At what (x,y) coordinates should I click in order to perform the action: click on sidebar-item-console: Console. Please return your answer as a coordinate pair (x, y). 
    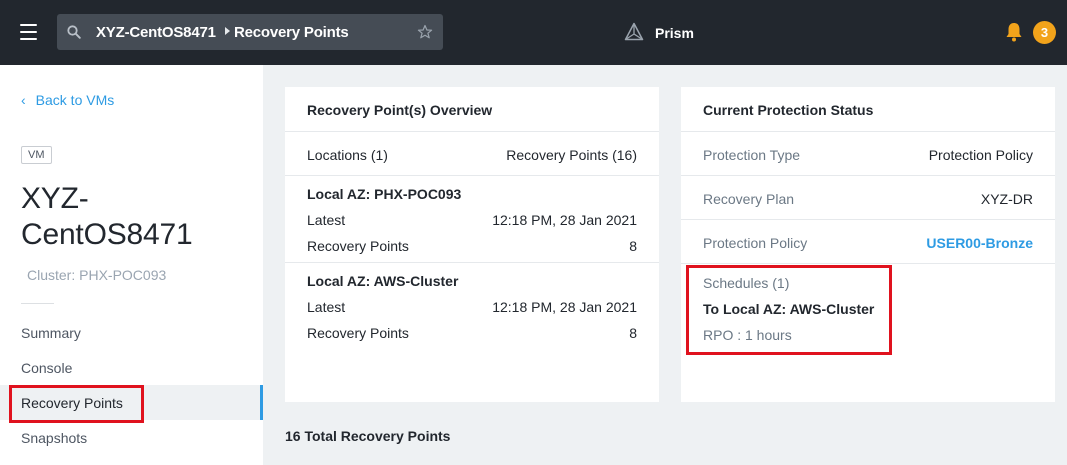
    Looking at the image, I should click on (46, 368).